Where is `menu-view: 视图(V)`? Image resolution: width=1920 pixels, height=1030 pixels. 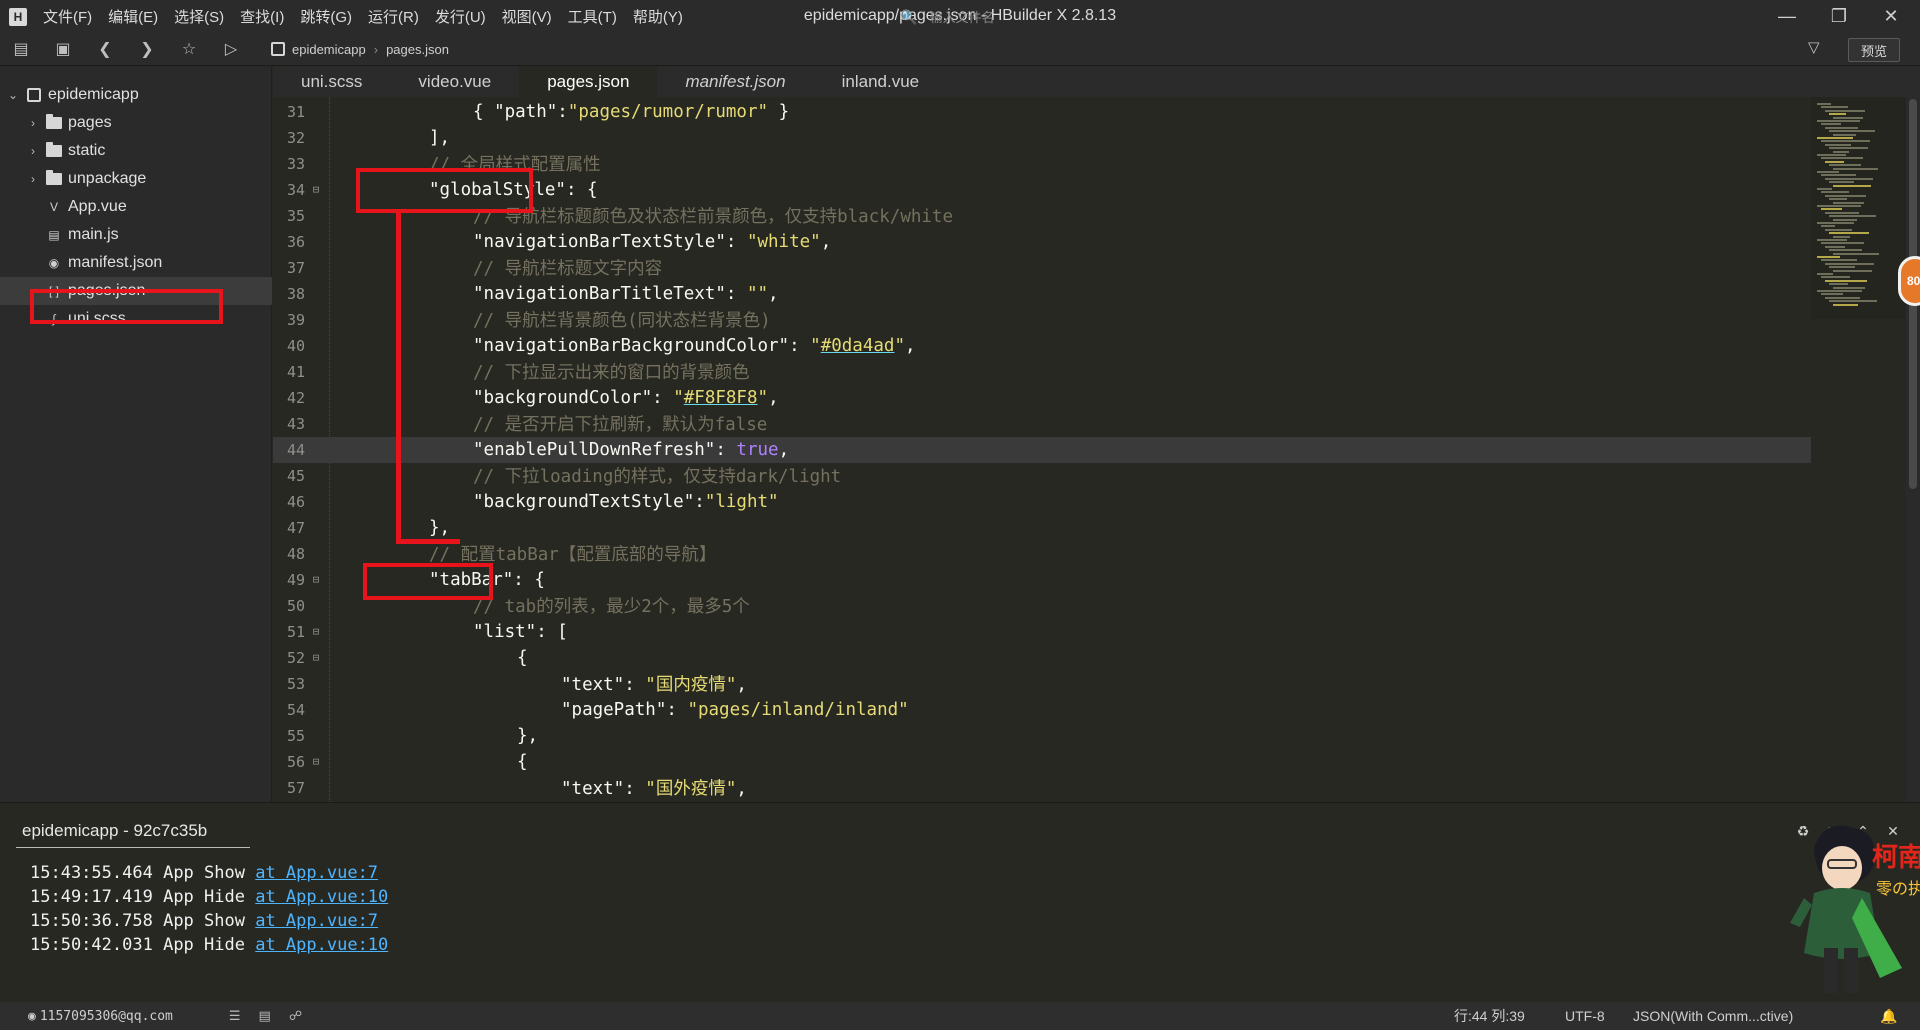 menu-view: 视图(V) is located at coordinates (527, 16).